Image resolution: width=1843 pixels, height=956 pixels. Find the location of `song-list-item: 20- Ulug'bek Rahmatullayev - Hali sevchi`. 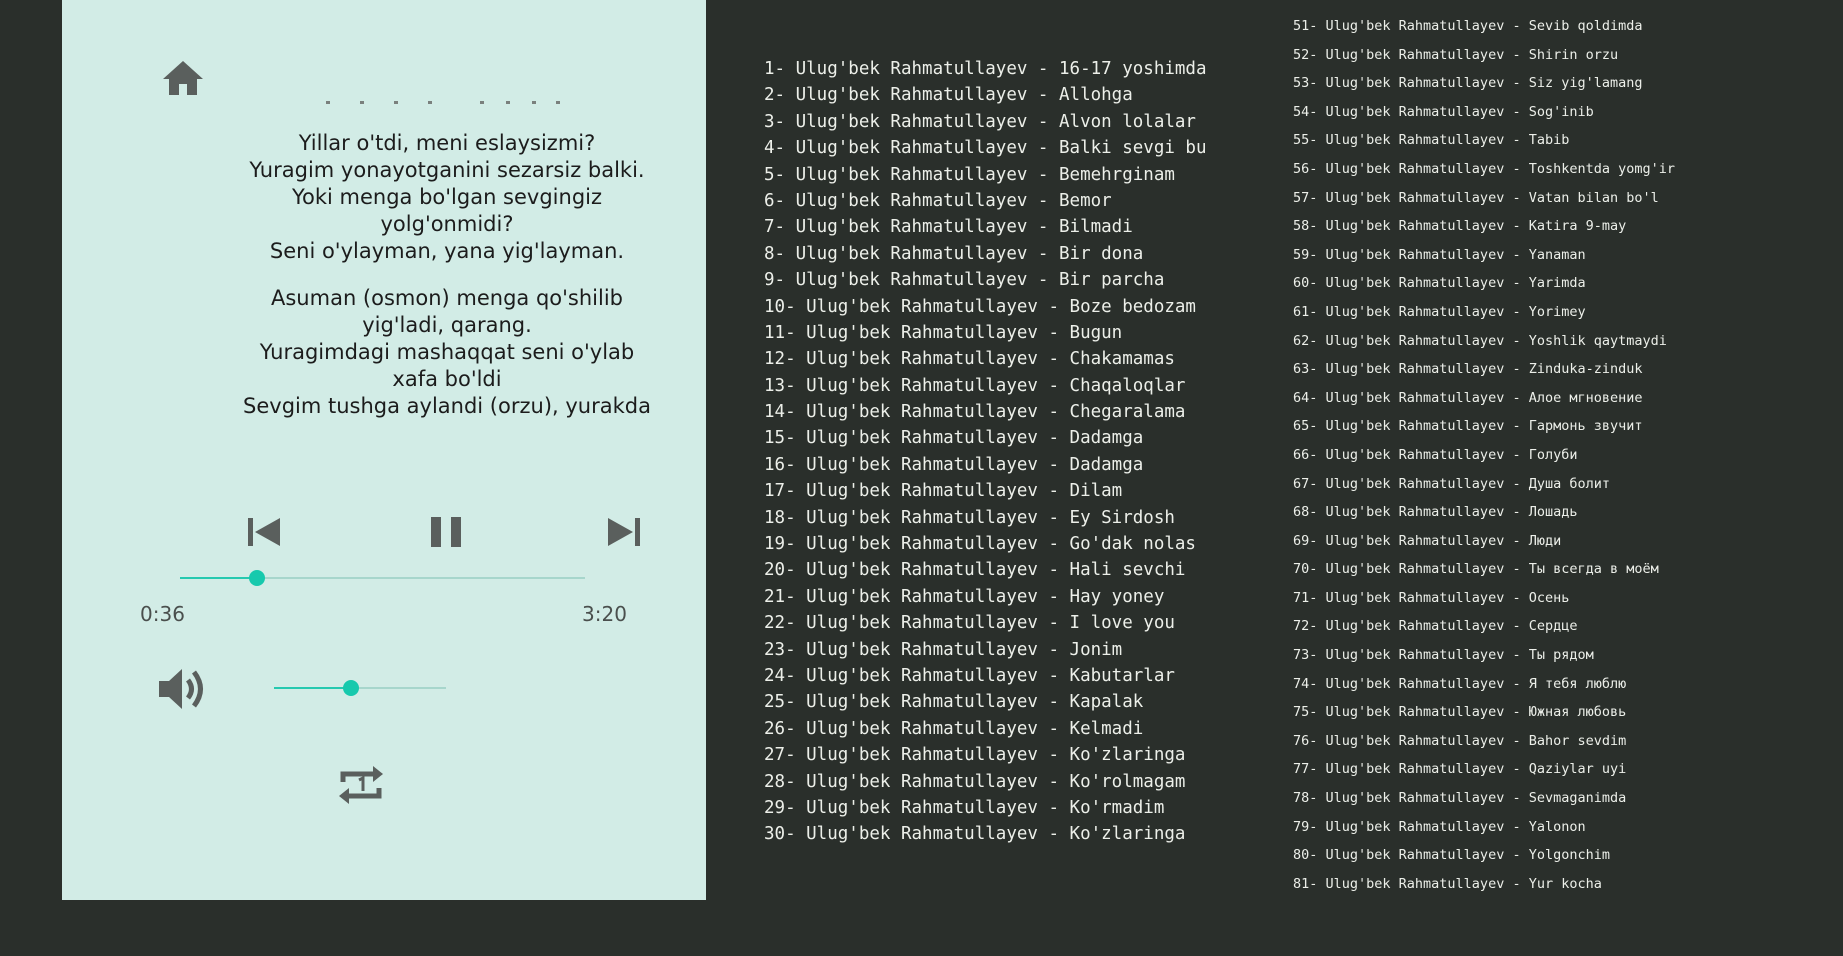

song-list-item: 20- Ulug'bek Rahmatullayev - Hali sevchi is located at coordinates (985, 570).